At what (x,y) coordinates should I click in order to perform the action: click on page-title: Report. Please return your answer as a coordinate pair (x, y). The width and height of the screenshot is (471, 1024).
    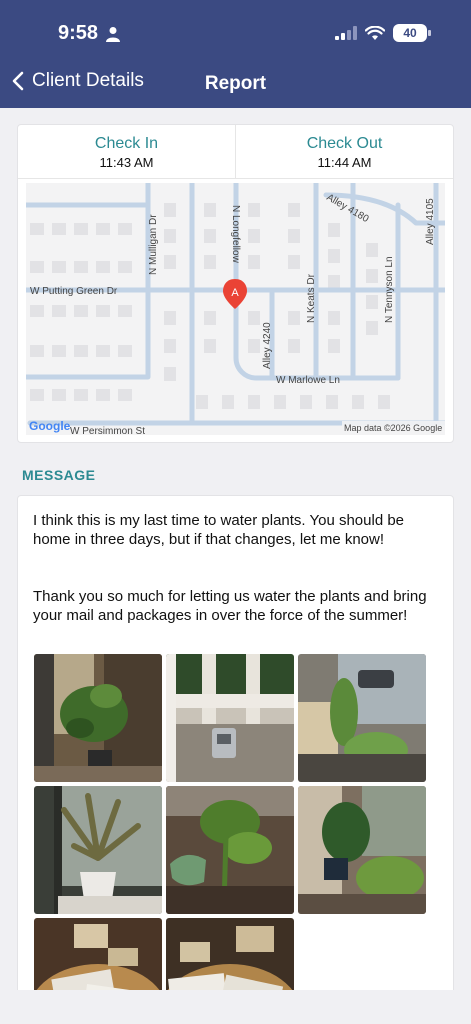
    Looking at the image, I should click on (235, 83).